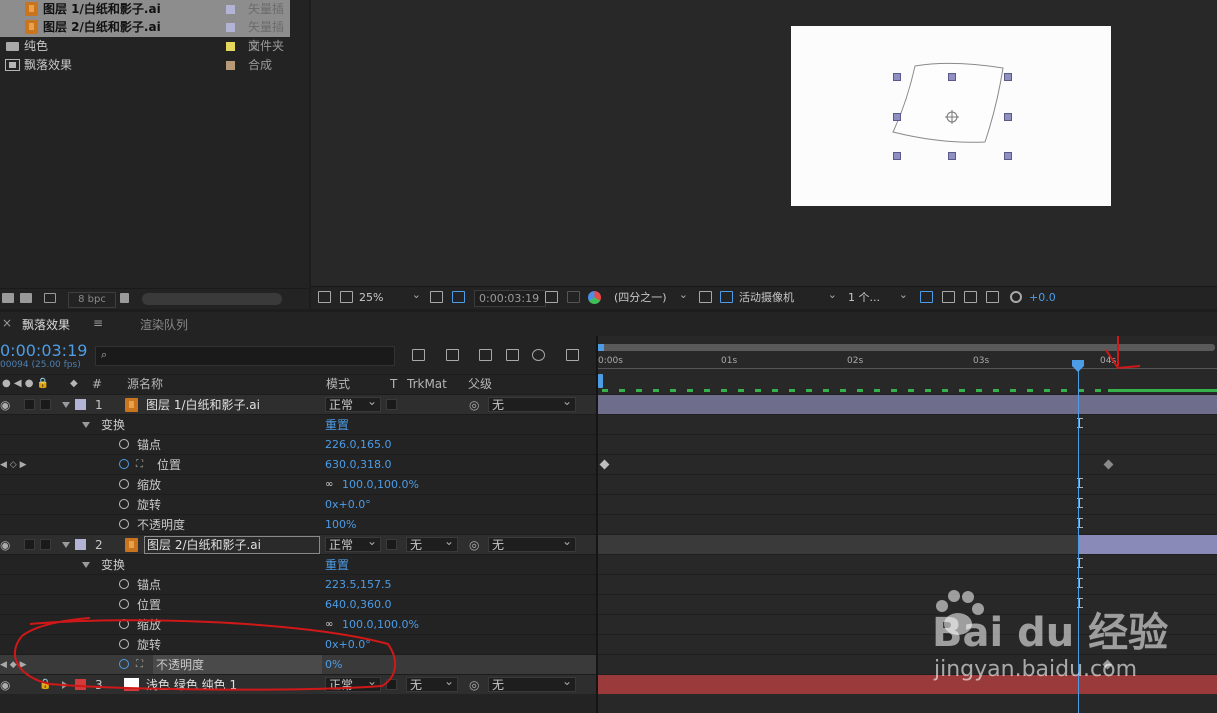 The image size is (1217, 713). What do you see at coordinates (13, 465) in the screenshot?
I see `keyframe-navigator-icon: ◀ ◇ ▶` at bounding box center [13, 465].